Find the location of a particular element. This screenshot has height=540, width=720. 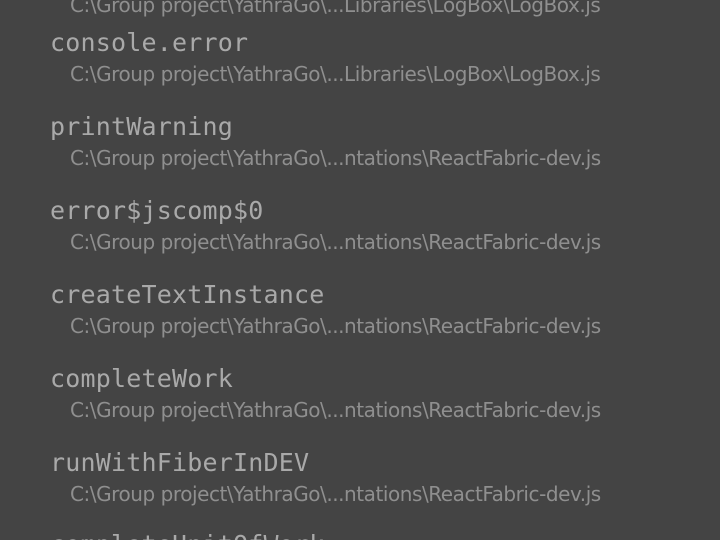

stack-frame: completeUnitOfWork is located at coordinates (360, 535).